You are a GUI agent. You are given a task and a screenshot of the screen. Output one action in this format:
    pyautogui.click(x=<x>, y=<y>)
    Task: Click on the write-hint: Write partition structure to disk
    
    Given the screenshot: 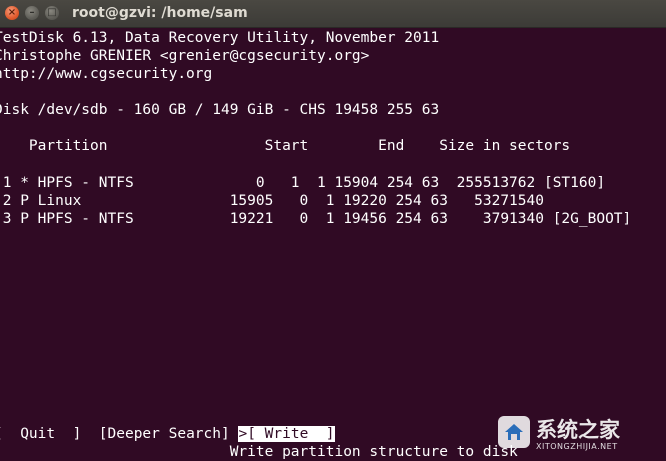 What is the action you would take?
    pyautogui.click(x=373, y=452)
    